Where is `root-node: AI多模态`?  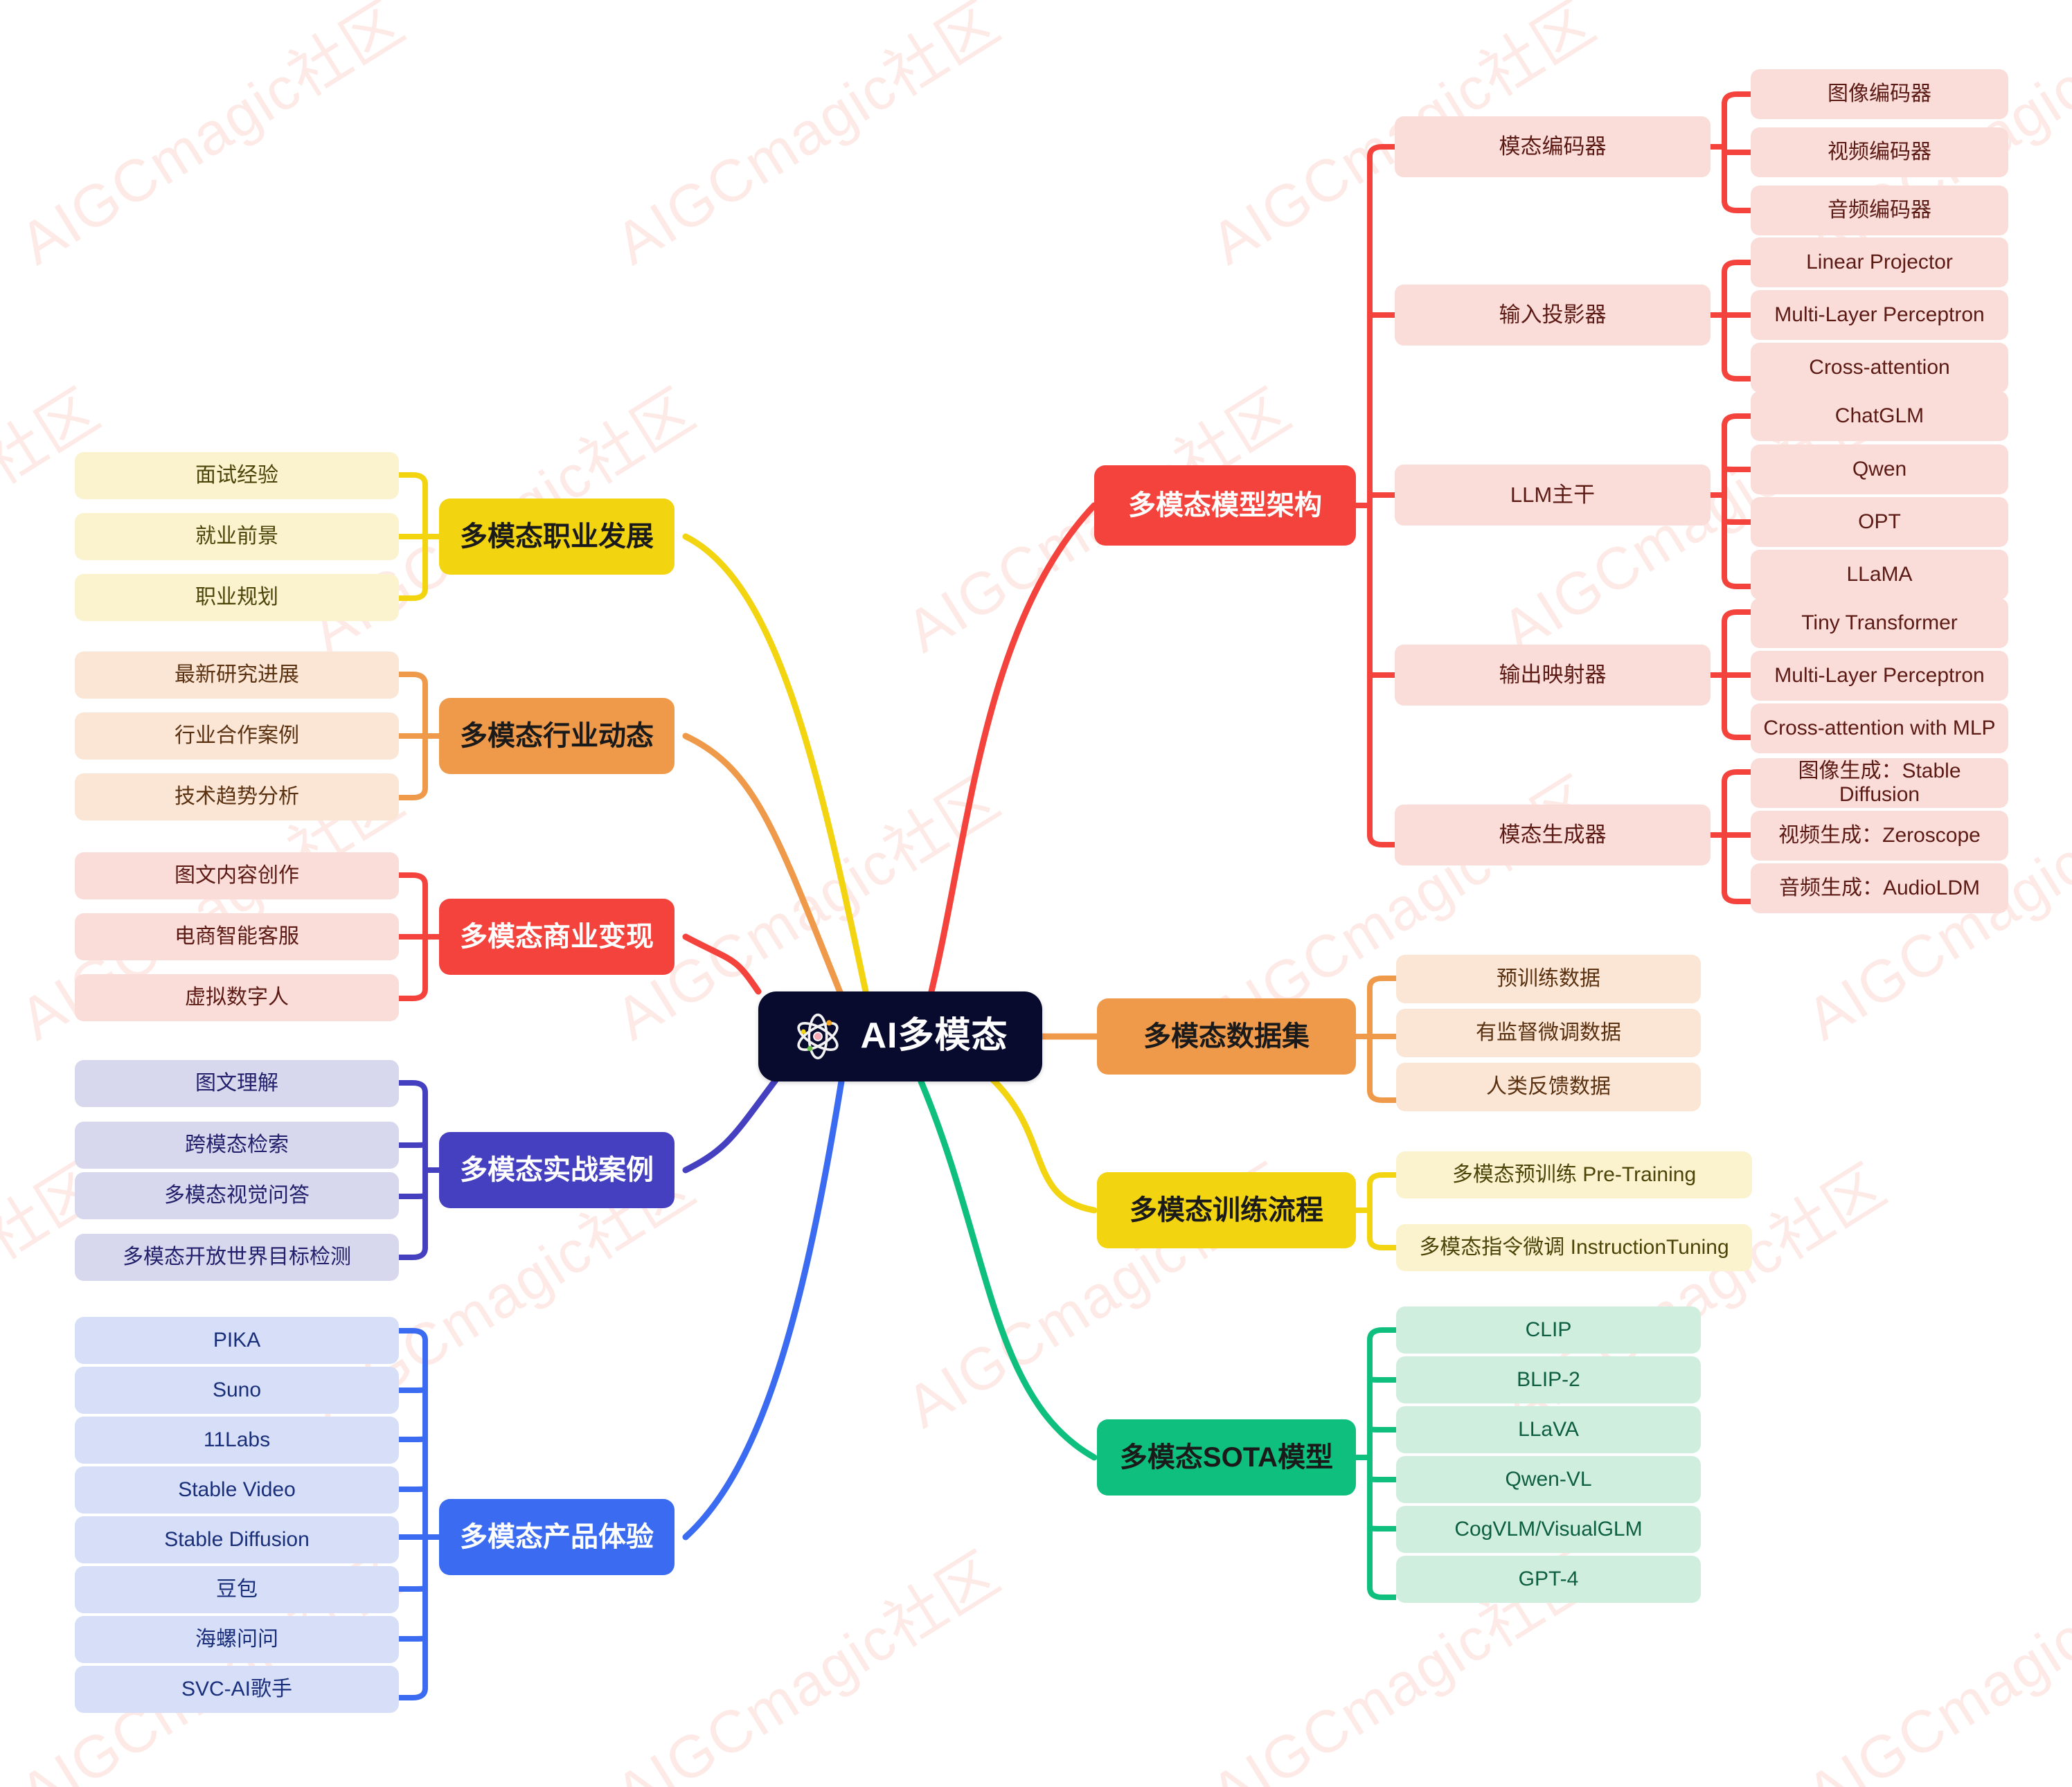 root-node: AI多模态 is located at coordinates (900, 1036).